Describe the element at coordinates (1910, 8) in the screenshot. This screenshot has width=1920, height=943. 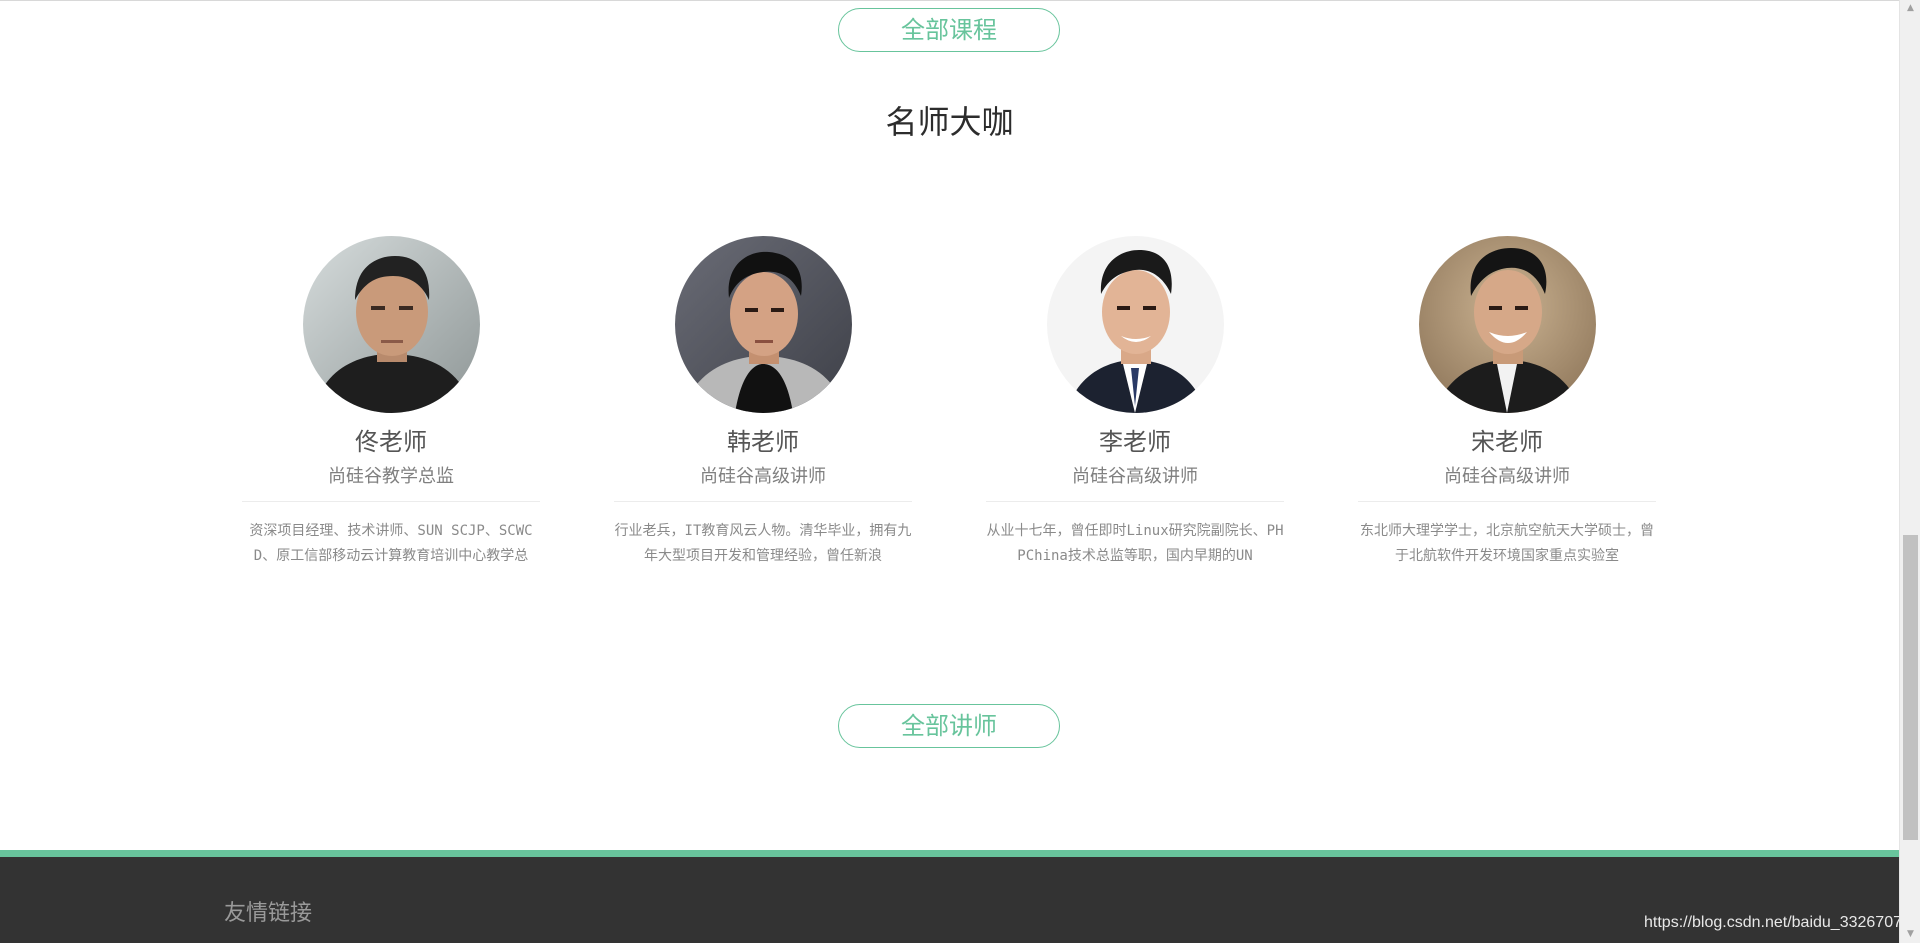
I see `scroll-up-arrow-icon: ▲` at that location.